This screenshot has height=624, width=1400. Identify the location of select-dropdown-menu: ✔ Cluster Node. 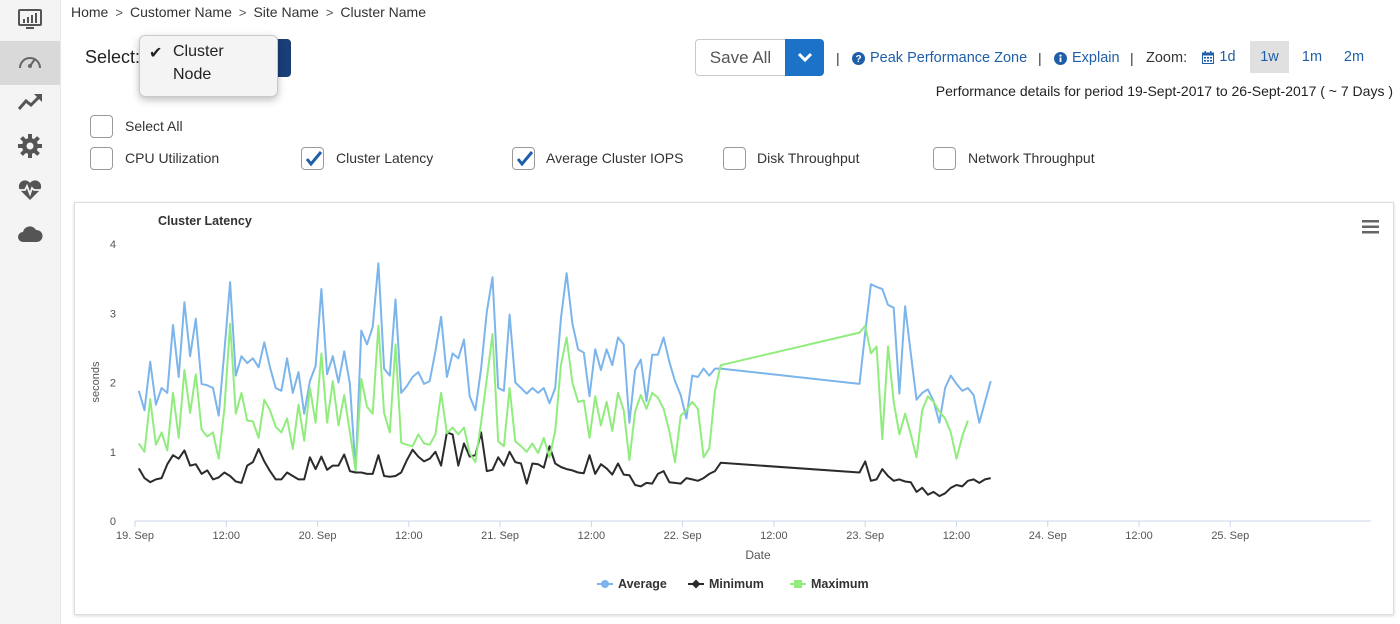
(208, 66).